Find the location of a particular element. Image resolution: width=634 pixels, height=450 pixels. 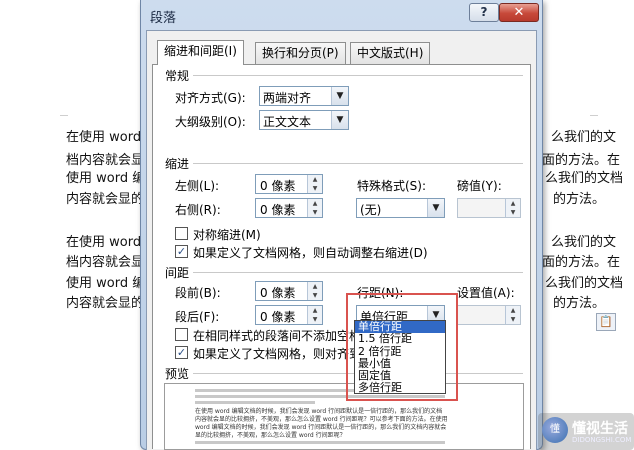

indent-right-value: 0 像素 is located at coordinates (278, 210).